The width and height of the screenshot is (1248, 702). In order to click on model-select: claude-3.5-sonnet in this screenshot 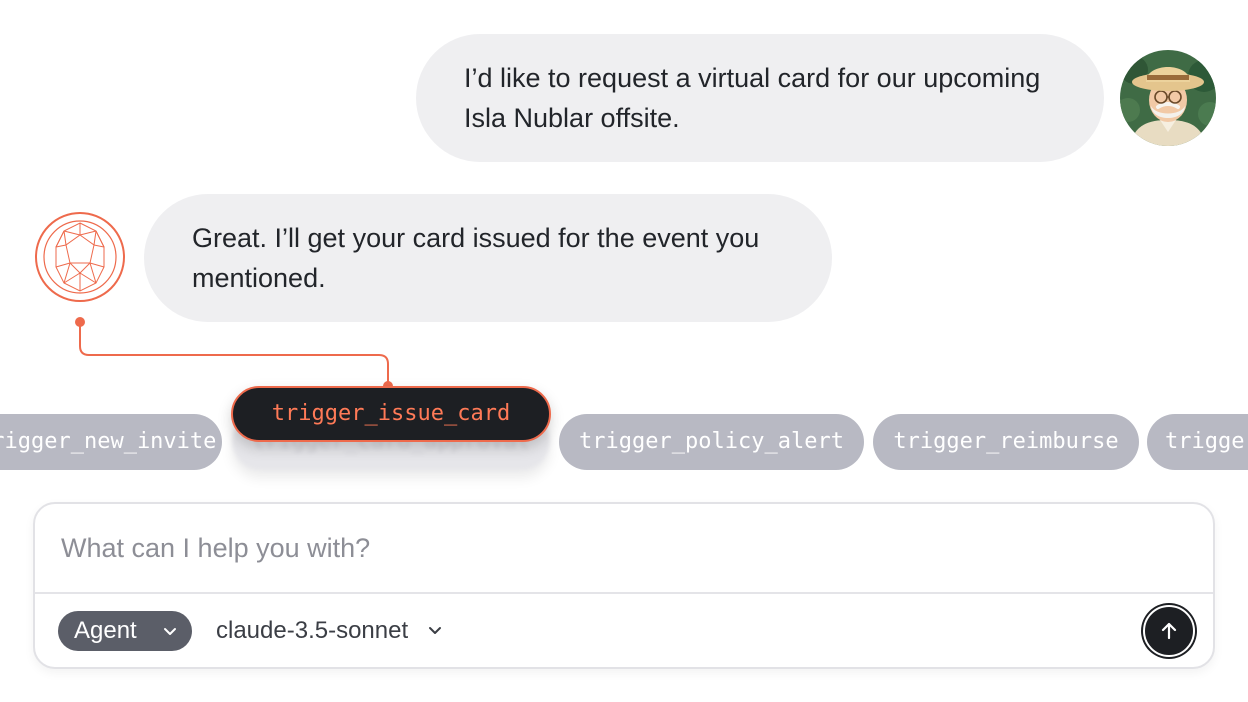, I will do `click(329, 631)`.